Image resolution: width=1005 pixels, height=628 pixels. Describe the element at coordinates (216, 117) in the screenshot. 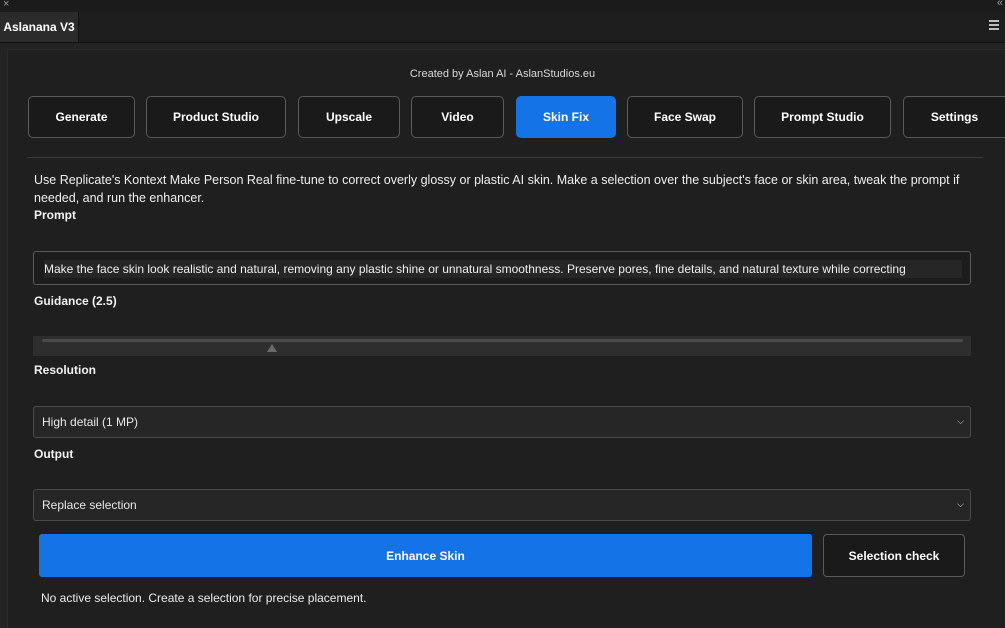

I see `tab-product-studio: Product Studio` at that location.